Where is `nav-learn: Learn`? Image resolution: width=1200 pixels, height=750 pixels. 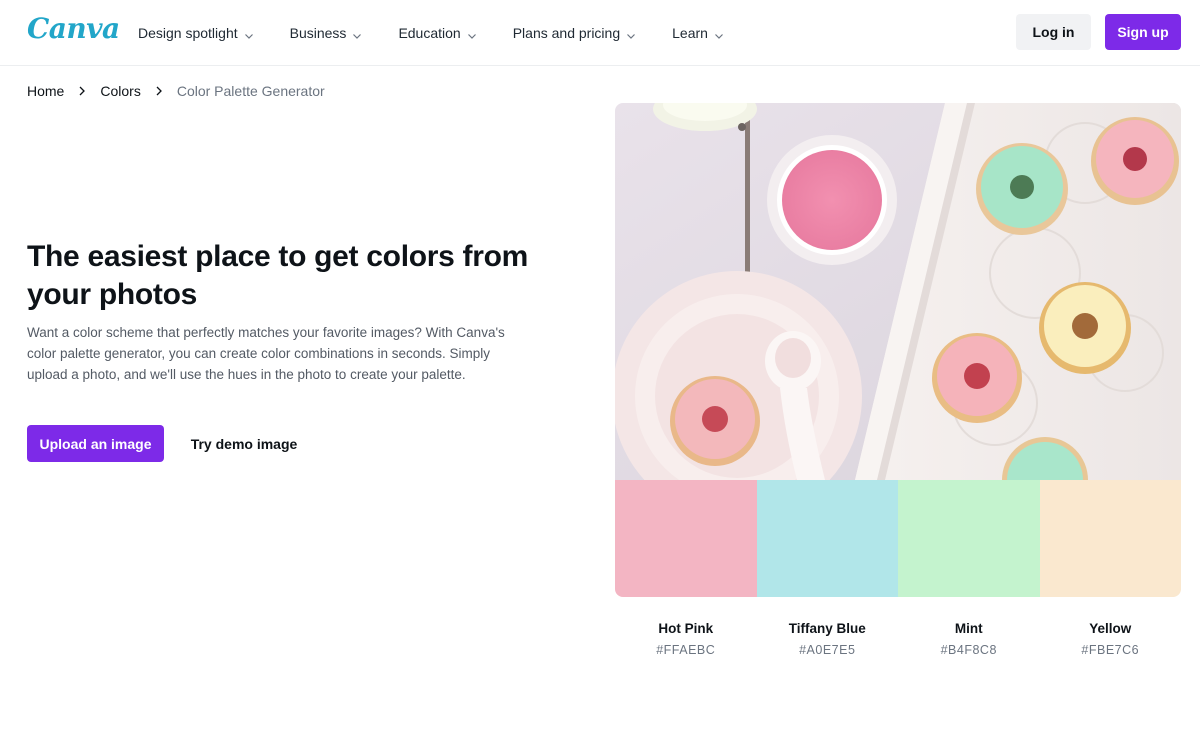 nav-learn: Learn is located at coordinates (698, 33).